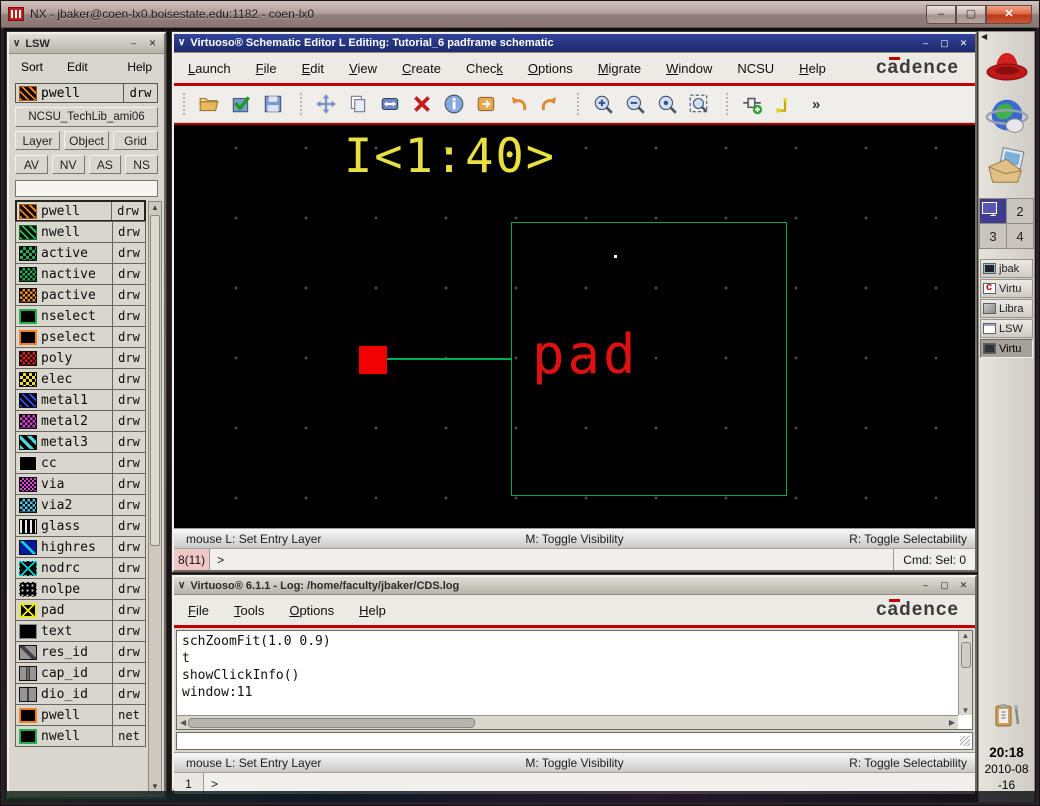  I want to click on menu-item: Create, so click(421, 68).